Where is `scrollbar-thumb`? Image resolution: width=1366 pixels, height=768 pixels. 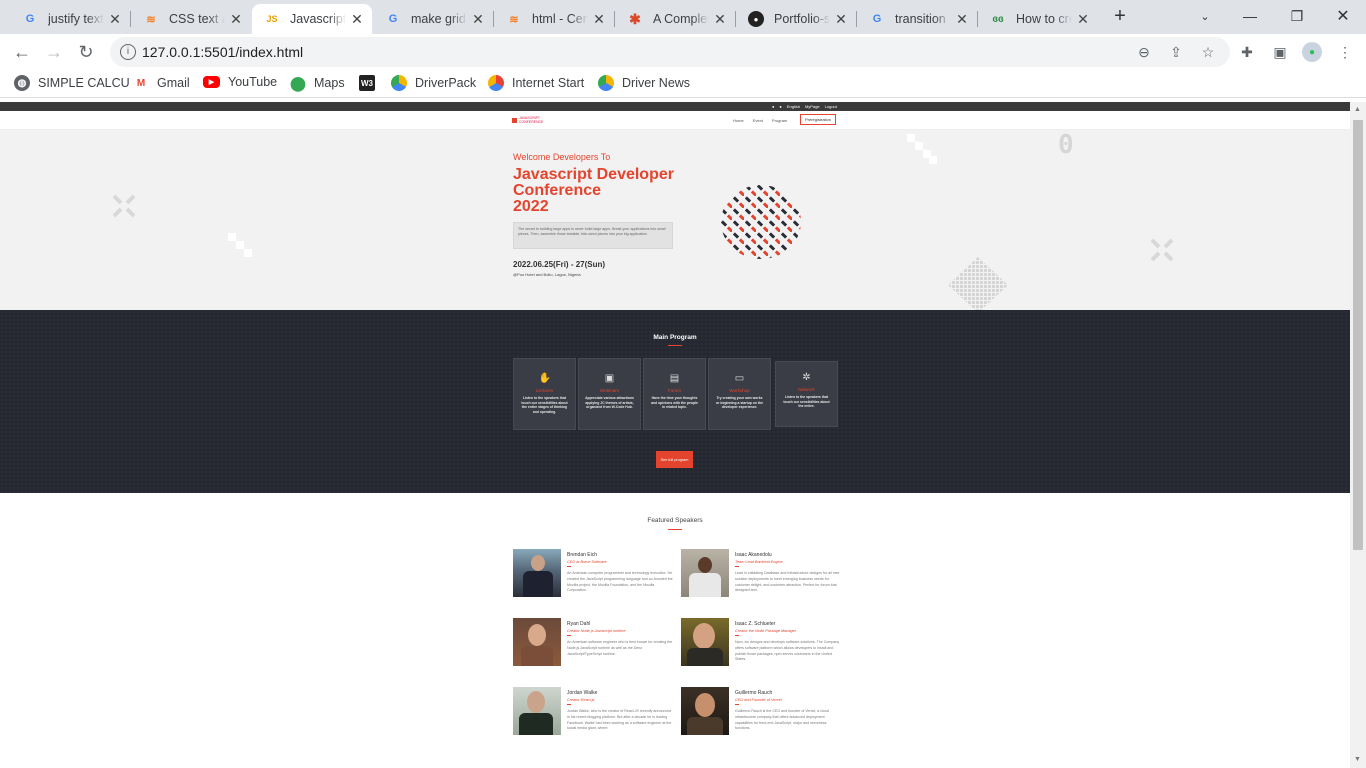 scrollbar-thumb is located at coordinates (1358, 335).